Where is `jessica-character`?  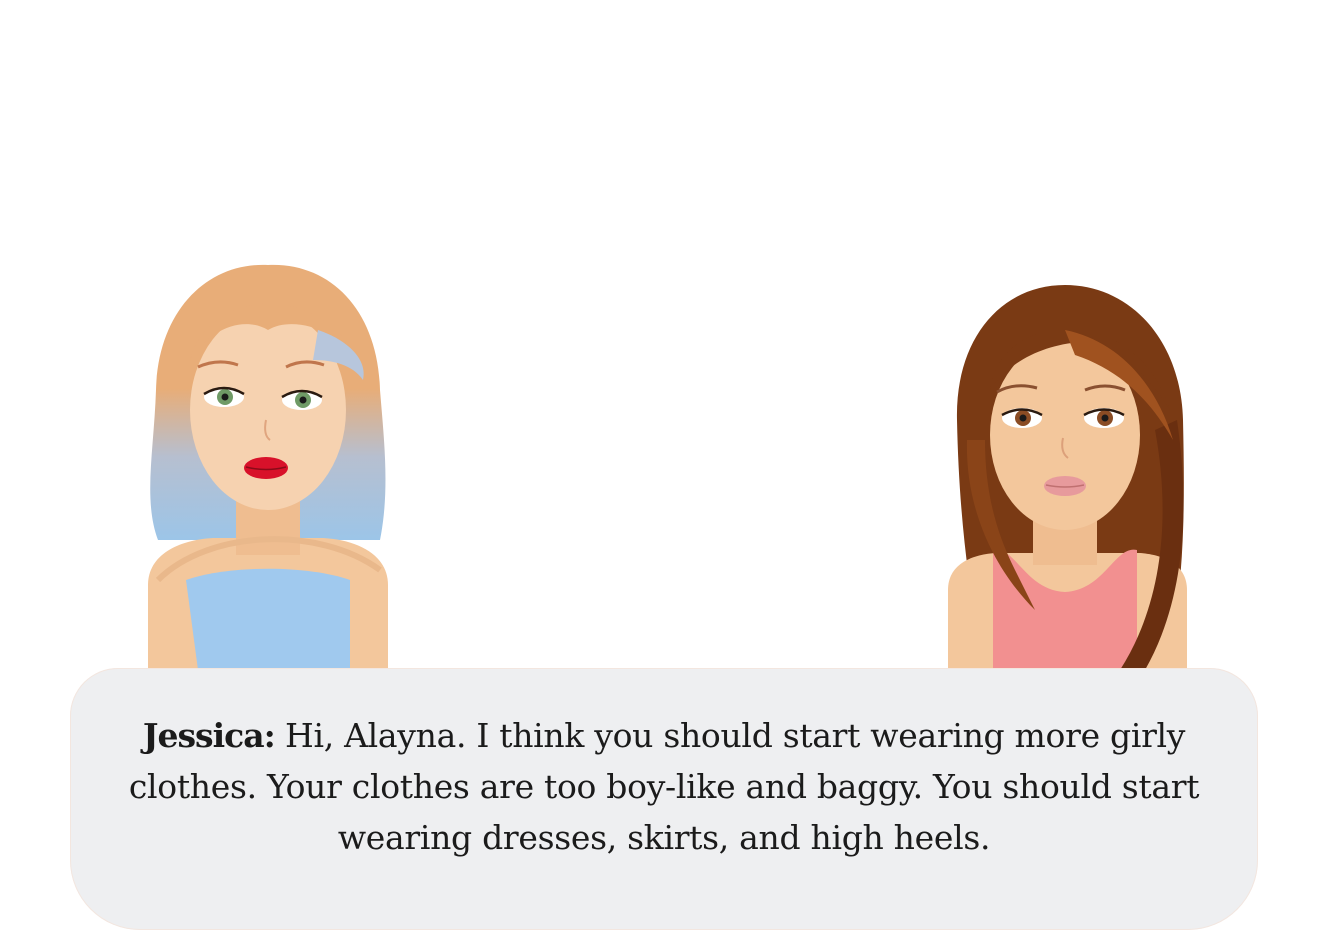 jessica-character is located at coordinates (268, 467).